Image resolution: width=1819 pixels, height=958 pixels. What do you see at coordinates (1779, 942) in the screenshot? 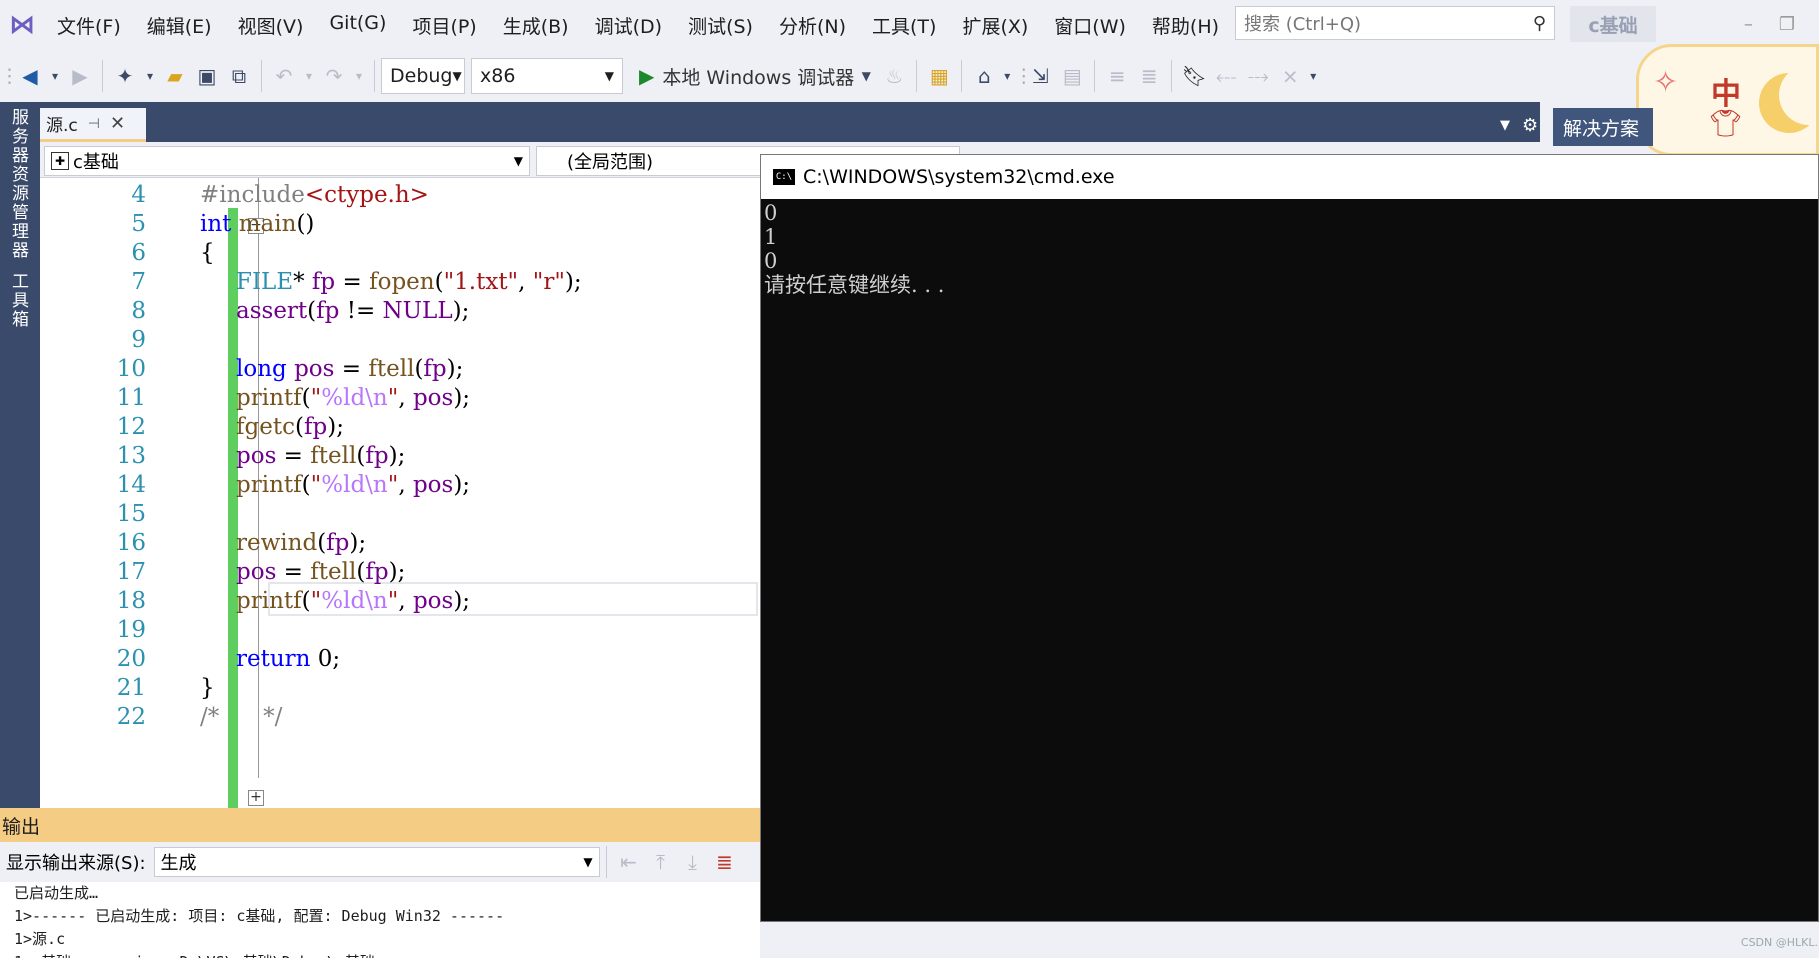
I see `watermark: CSDN @HLKL.` at bounding box center [1779, 942].